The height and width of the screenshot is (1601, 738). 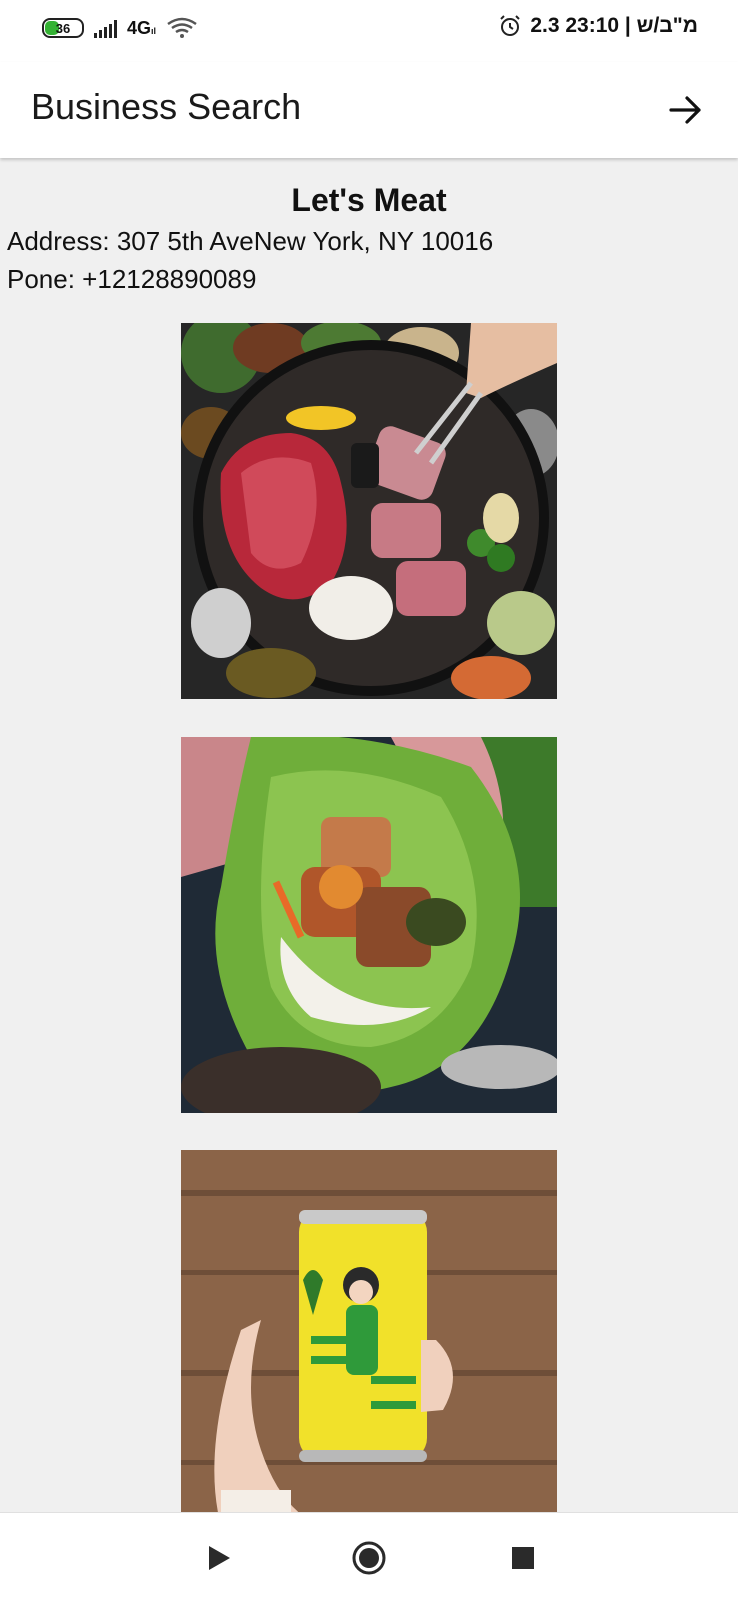 What do you see at coordinates (369, 925) in the screenshot?
I see `lettuce-wrap-photo` at bounding box center [369, 925].